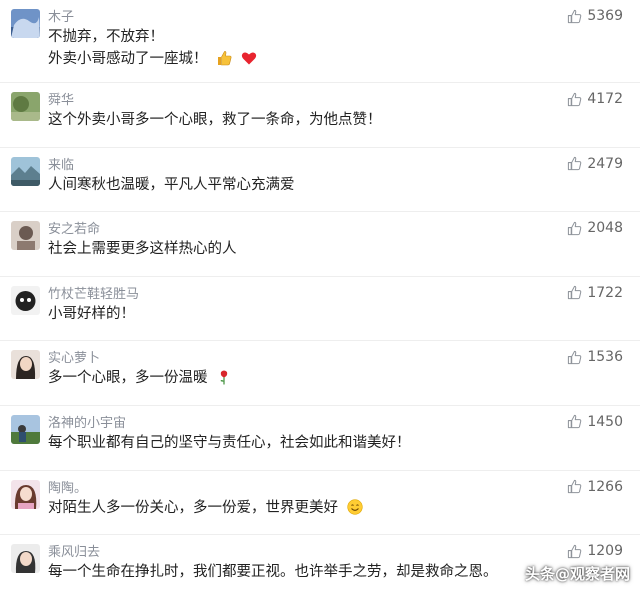  What do you see at coordinates (605, 292) in the screenshot?
I see `like-count: 1722` at bounding box center [605, 292].